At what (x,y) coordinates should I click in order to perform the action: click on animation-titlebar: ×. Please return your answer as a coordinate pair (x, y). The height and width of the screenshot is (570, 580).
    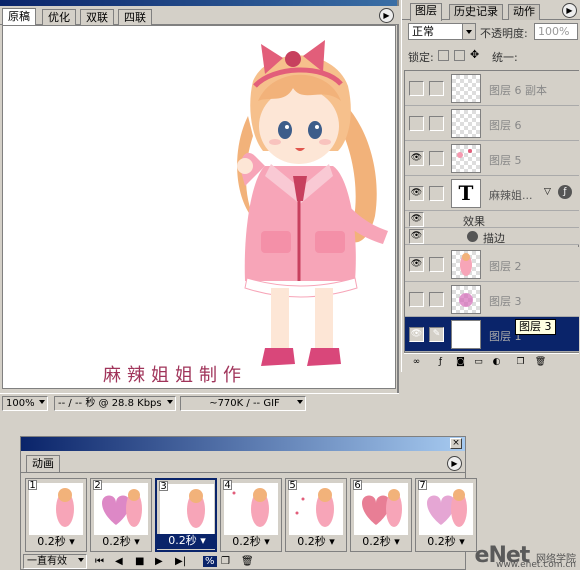
    Looking at the image, I should click on (243, 444).